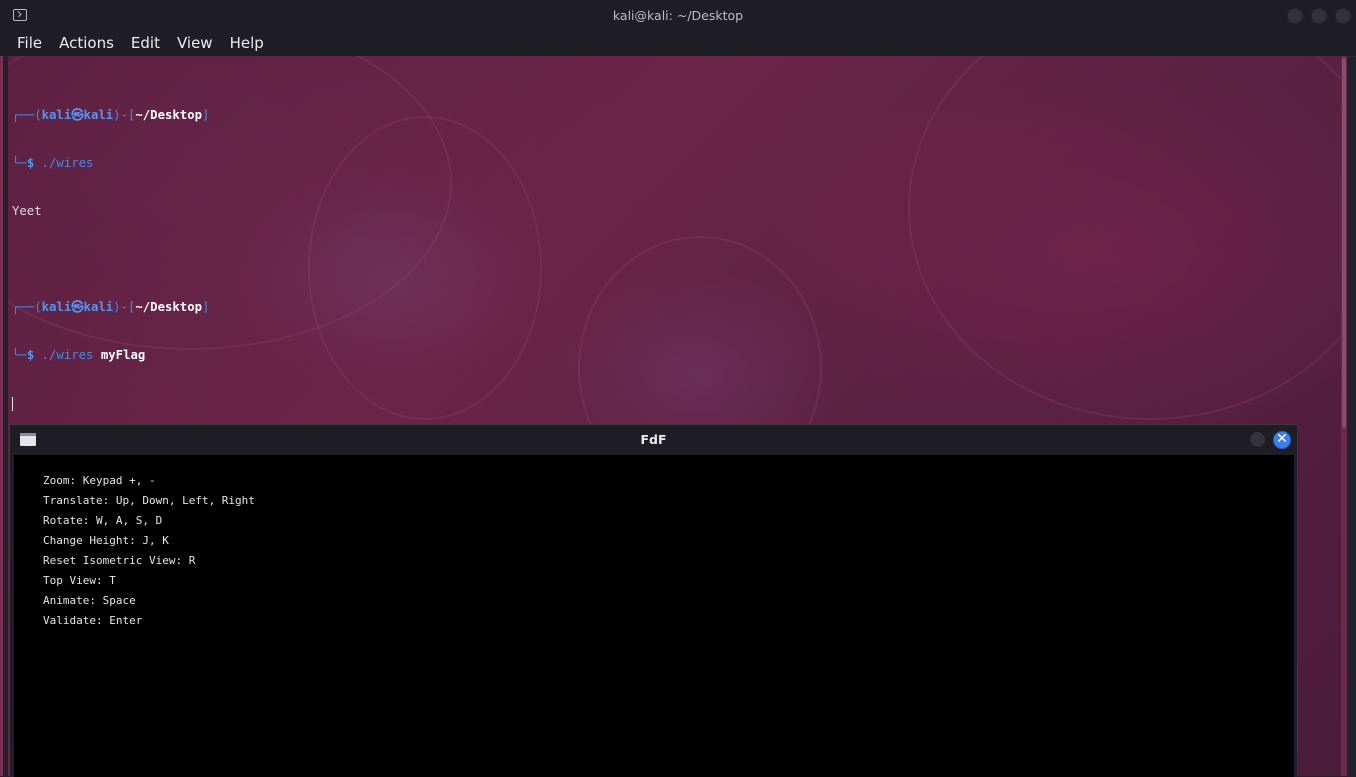 This screenshot has height=777, width=1356. Describe the element at coordinates (12, 403) in the screenshot. I see `text-cursor` at that location.